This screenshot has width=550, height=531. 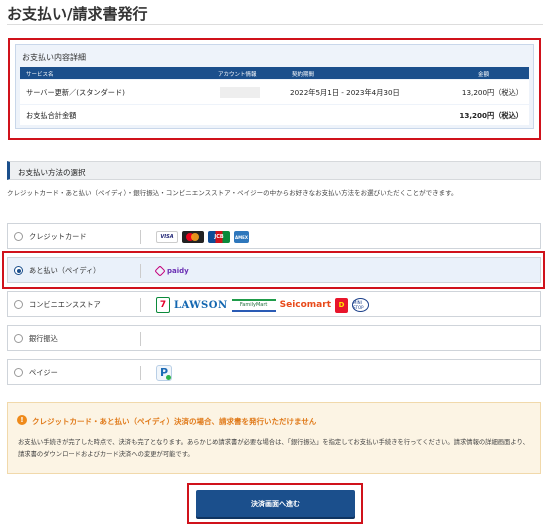 I want to click on total-label: お支払合計金額, so click(x=51, y=115).